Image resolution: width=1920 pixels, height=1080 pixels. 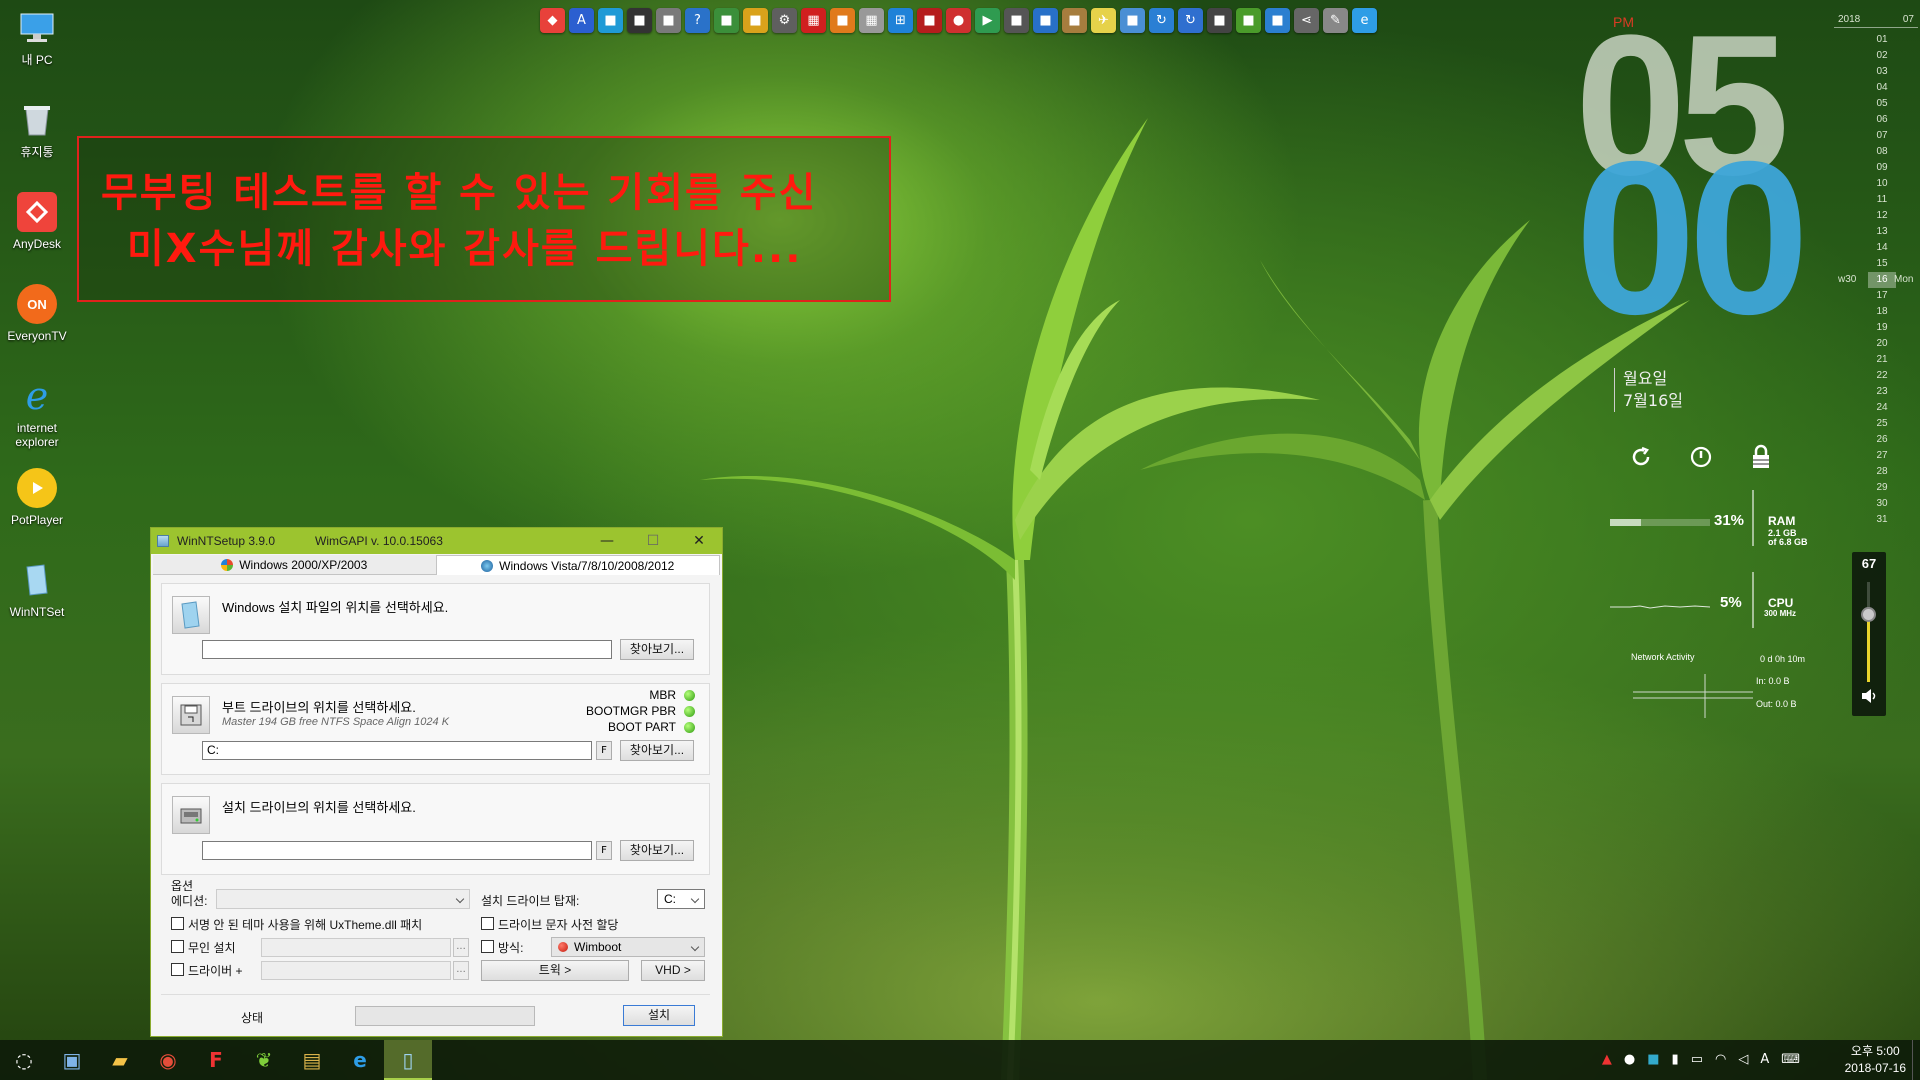 I want to click on folder-icon: ▰, so click(x=120, y=1060).